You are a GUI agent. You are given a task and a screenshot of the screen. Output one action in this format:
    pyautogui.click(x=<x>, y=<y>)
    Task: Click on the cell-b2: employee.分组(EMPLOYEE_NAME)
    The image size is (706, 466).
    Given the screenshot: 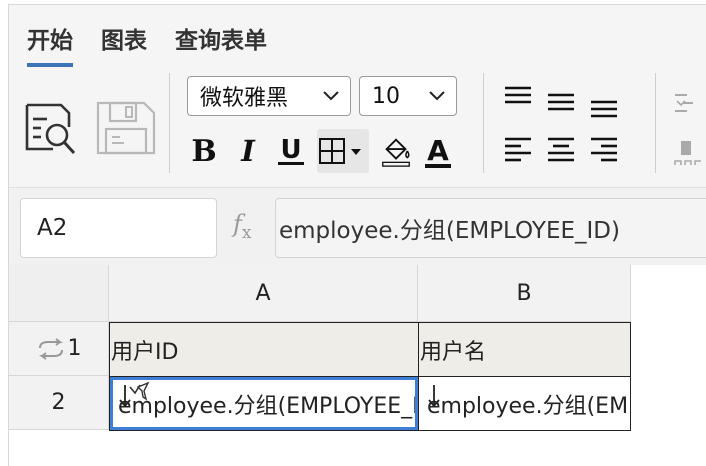 What is the action you would take?
    pyautogui.click(x=524, y=403)
    